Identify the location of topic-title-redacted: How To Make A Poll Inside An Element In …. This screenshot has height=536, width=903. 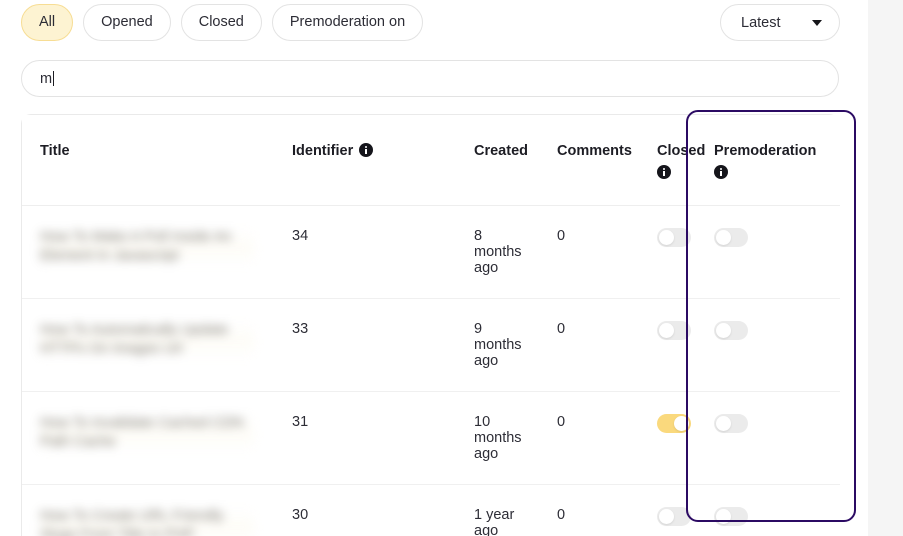
(147, 247).